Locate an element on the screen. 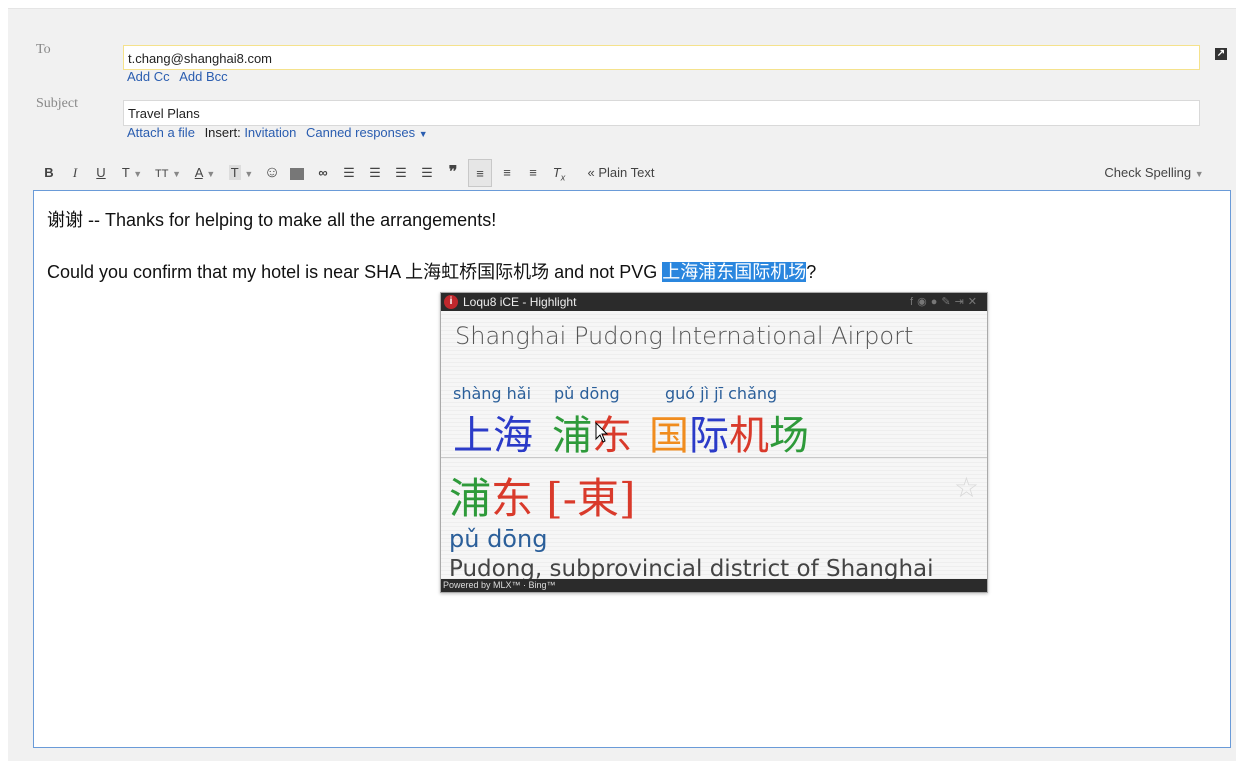 The height and width of the screenshot is (761, 1244). hanzi-char: 际 is located at coordinates (709, 436).